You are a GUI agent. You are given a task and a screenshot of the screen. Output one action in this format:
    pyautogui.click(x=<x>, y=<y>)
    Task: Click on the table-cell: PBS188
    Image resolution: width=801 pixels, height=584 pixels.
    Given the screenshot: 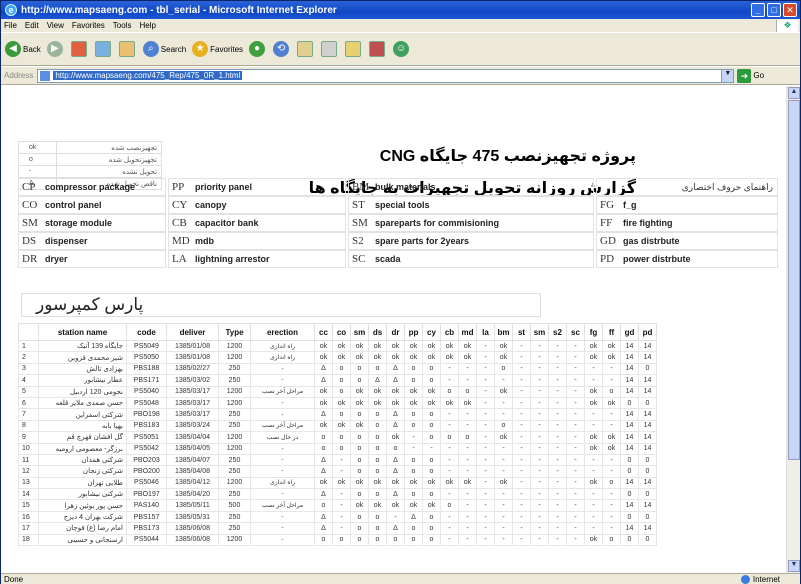 What is the action you would take?
    pyautogui.click(x=146, y=369)
    